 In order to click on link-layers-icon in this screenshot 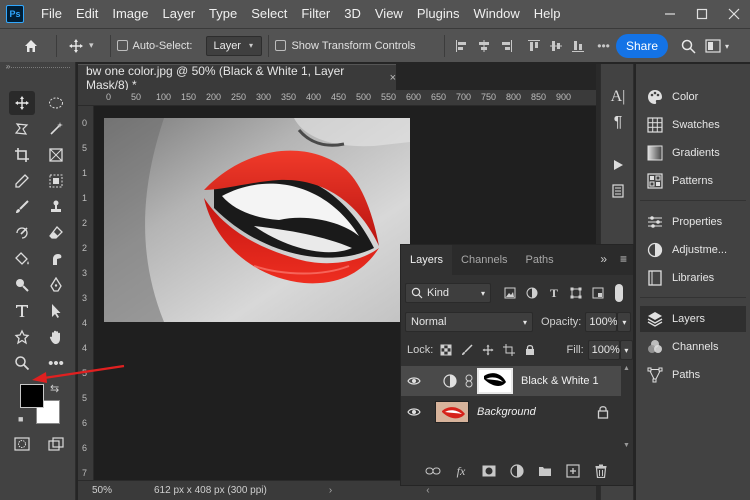, I will do `click(433, 471)`.